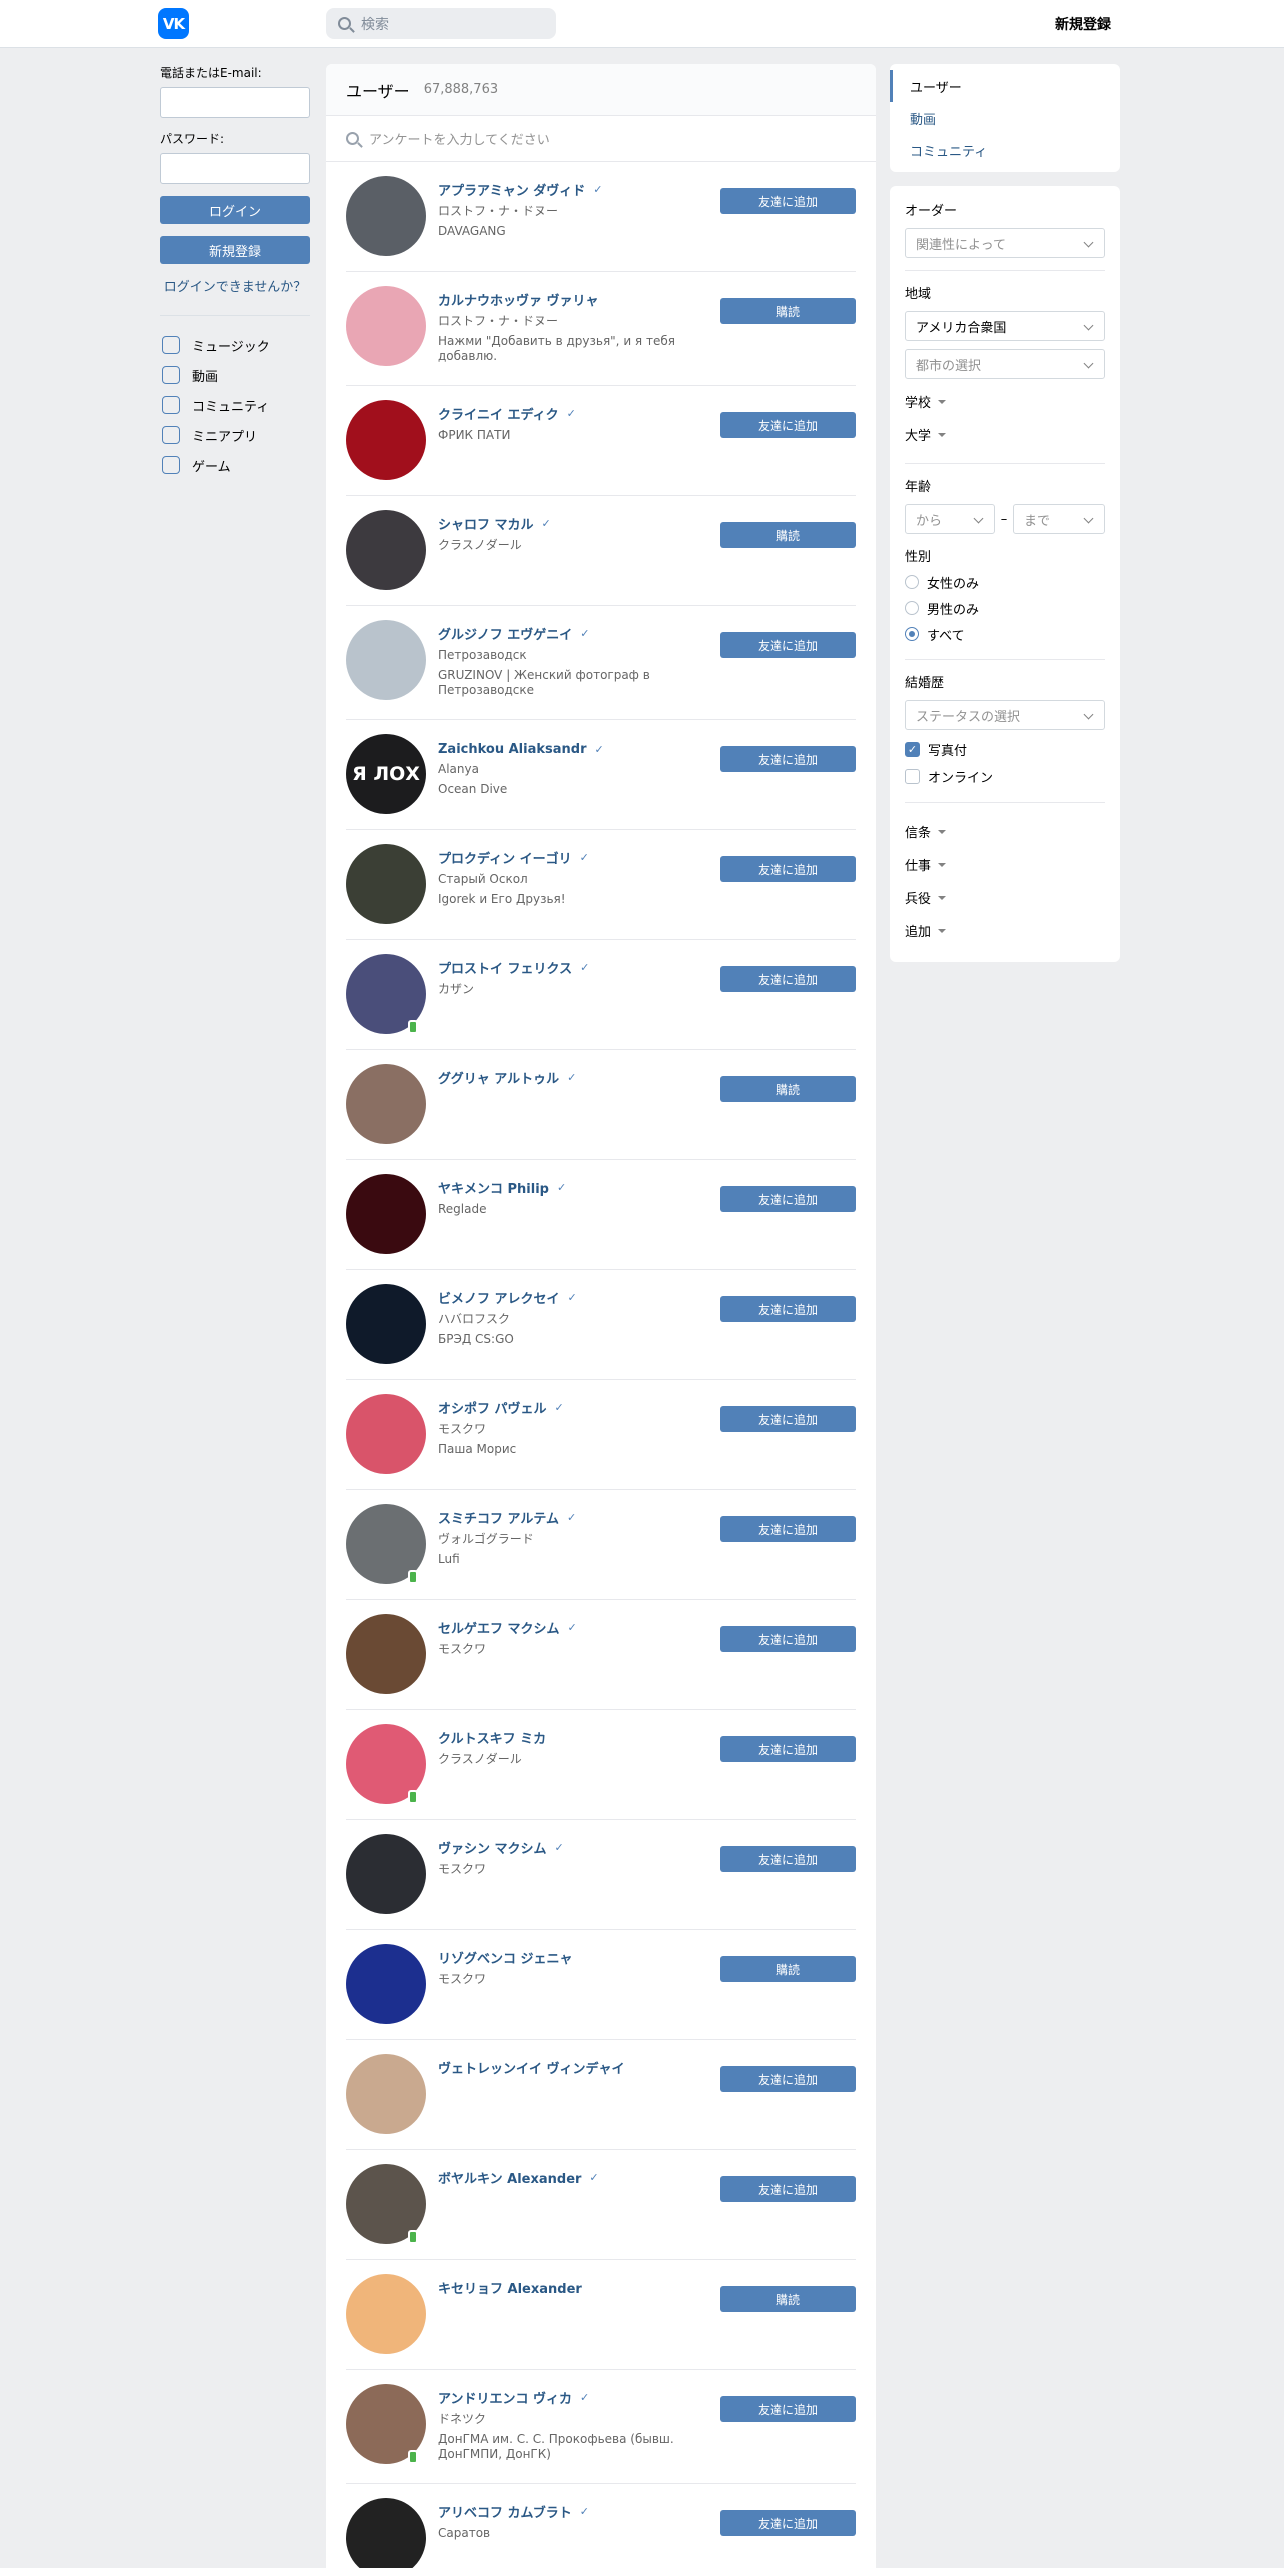 This screenshot has width=1284, height=2568. What do you see at coordinates (520, 189) in the screenshot?
I see `person-name-link: アプラアミャン ダヴィド ✓` at bounding box center [520, 189].